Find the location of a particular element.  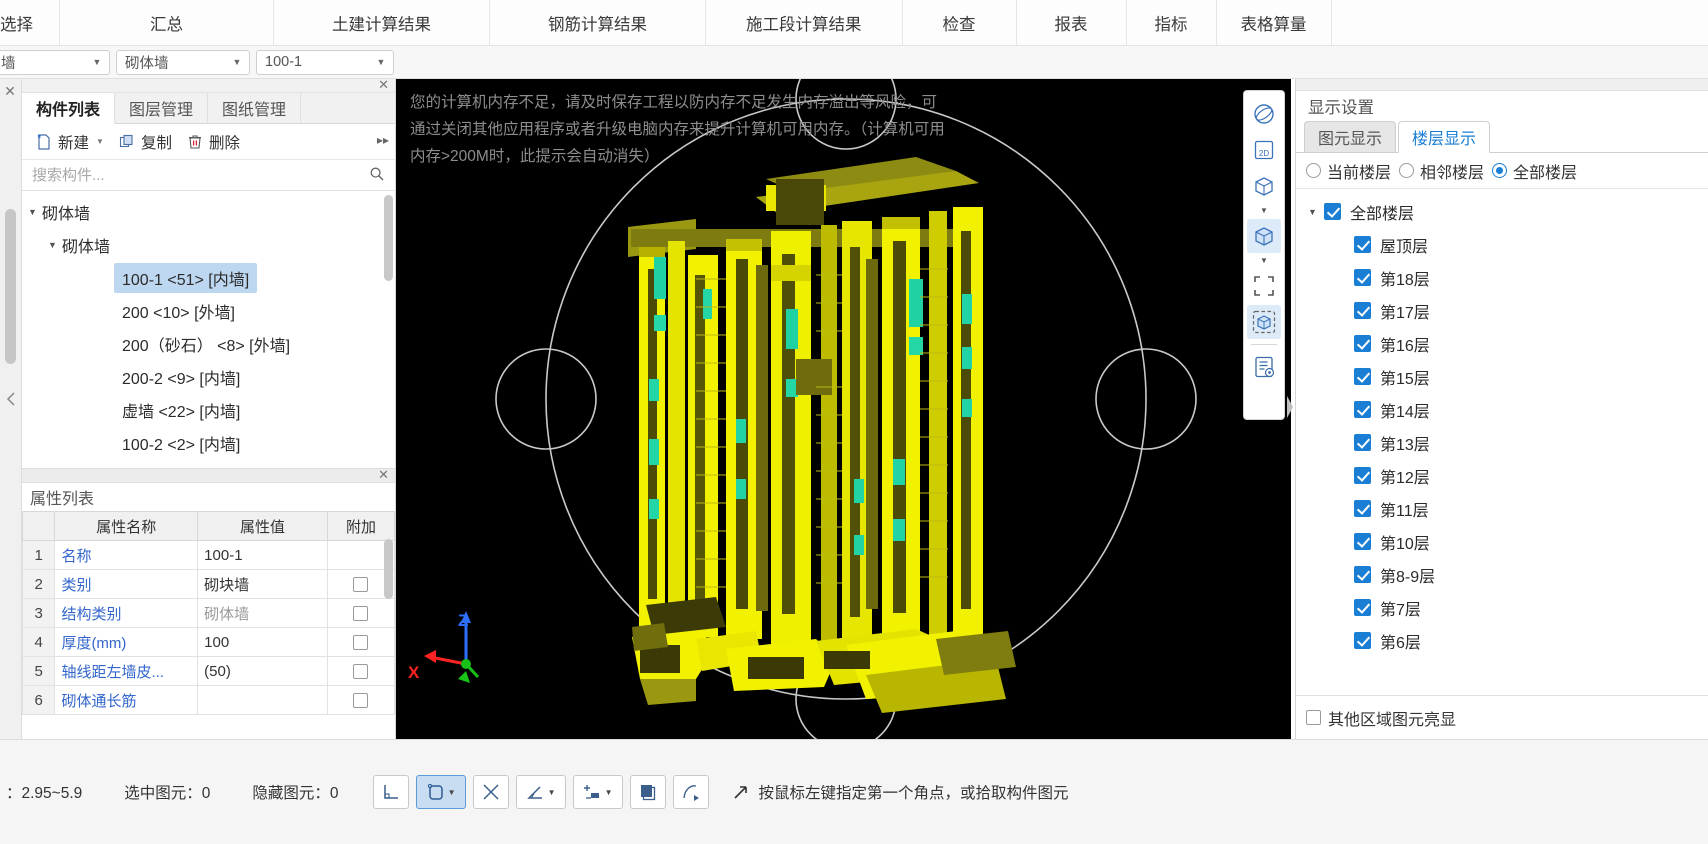

close-icon: ✕ is located at coordinates (383, 85).